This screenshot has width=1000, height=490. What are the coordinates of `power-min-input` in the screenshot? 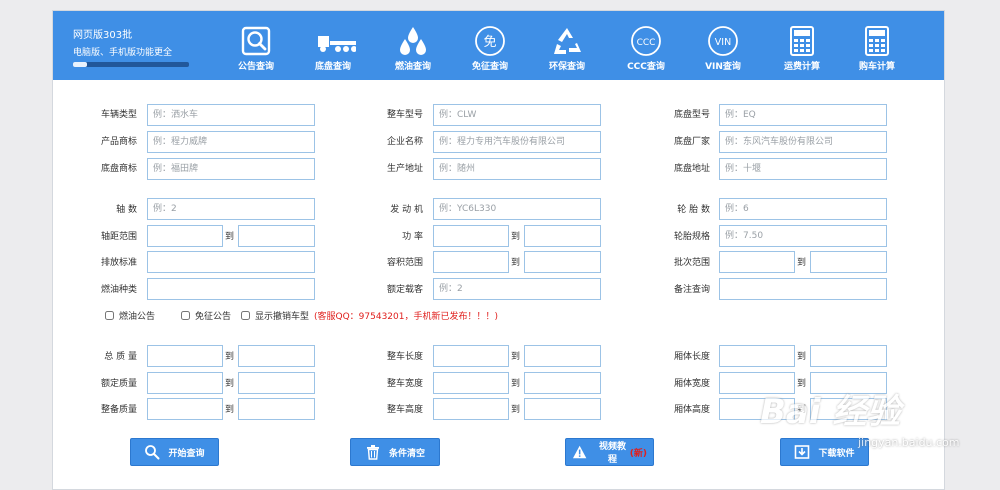 It's located at (471, 236).